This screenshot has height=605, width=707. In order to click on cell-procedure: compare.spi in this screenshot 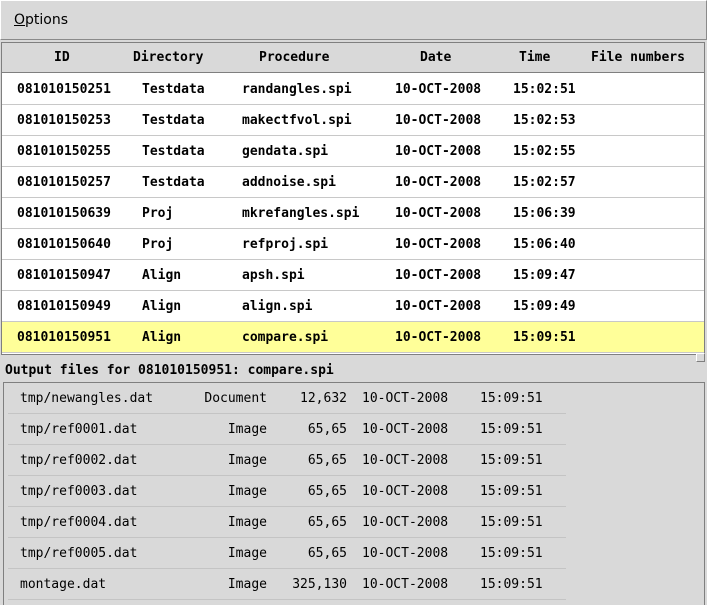, I will do `click(285, 337)`.